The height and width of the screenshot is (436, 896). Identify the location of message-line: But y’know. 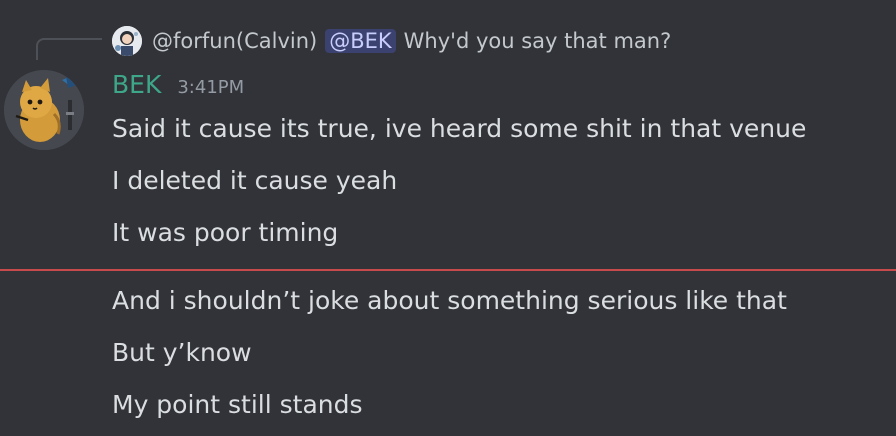
(182, 352).